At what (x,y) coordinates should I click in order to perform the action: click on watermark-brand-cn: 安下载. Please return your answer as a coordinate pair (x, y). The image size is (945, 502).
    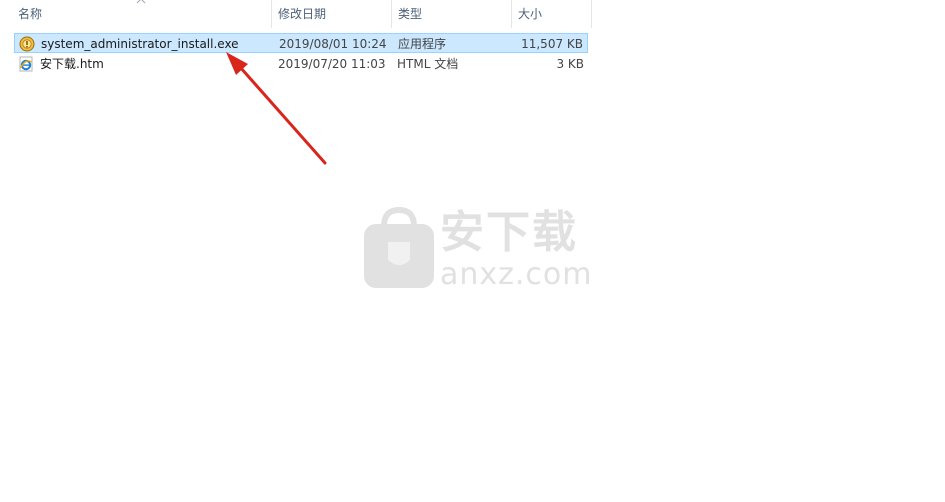
    Looking at the image, I should click on (509, 232).